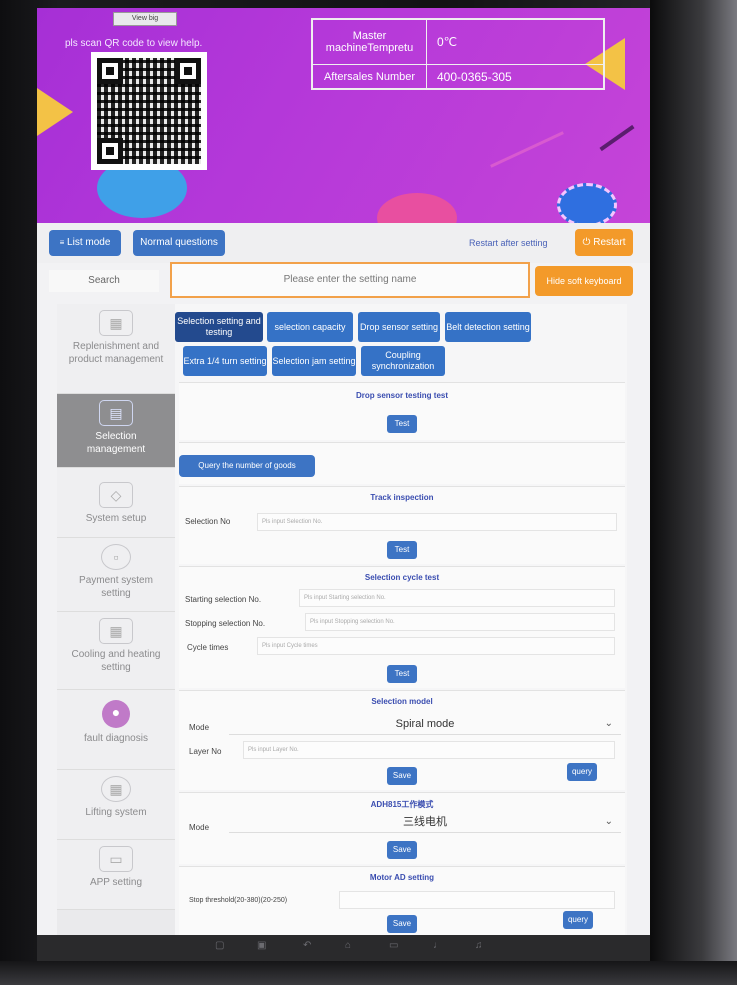 The image size is (737, 985). Describe the element at coordinates (149, 111) in the screenshot. I see `qr-code` at that location.